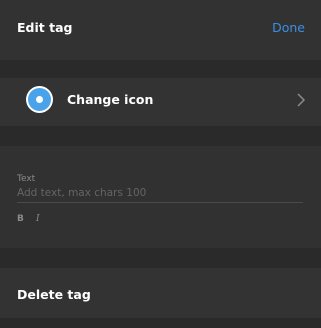  I want to click on bottom-gap, so click(160, 323).